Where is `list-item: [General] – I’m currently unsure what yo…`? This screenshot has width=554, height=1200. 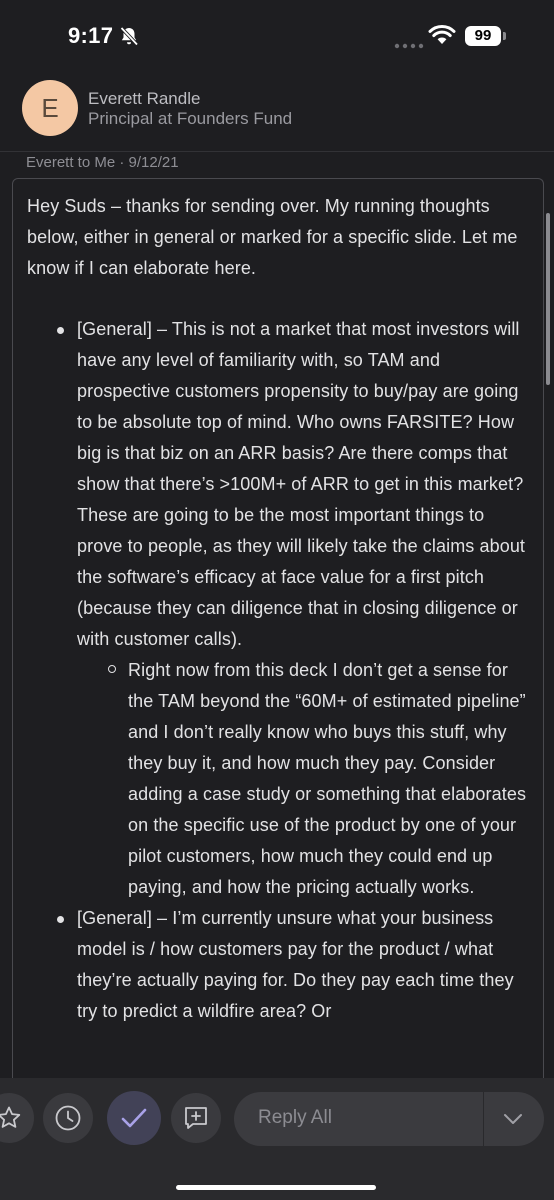 list-item: [General] – I’m currently unsure what yo… is located at coordinates (277, 965).